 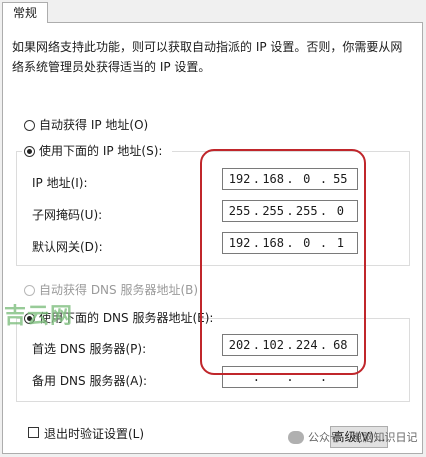 What do you see at coordinates (94, 125) in the screenshot?
I see `ip-auto-label: 自动获得 IP 地址(O)` at bounding box center [94, 125].